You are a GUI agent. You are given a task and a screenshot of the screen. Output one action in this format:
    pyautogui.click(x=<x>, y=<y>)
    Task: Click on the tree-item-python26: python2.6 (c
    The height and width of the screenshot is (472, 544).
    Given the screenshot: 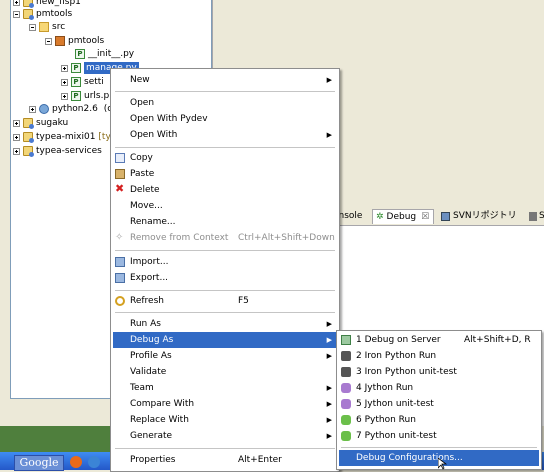 What is the action you would take?
    pyautogui.click(x=70, y=109)
    